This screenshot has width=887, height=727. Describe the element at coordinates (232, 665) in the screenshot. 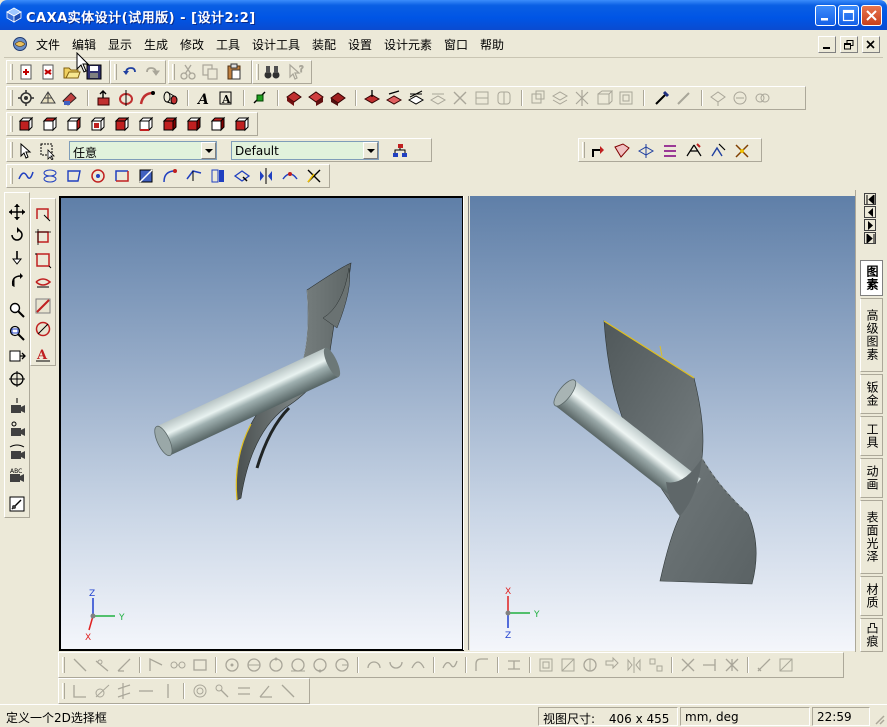

I see `draw-circle-center-button` at that location.